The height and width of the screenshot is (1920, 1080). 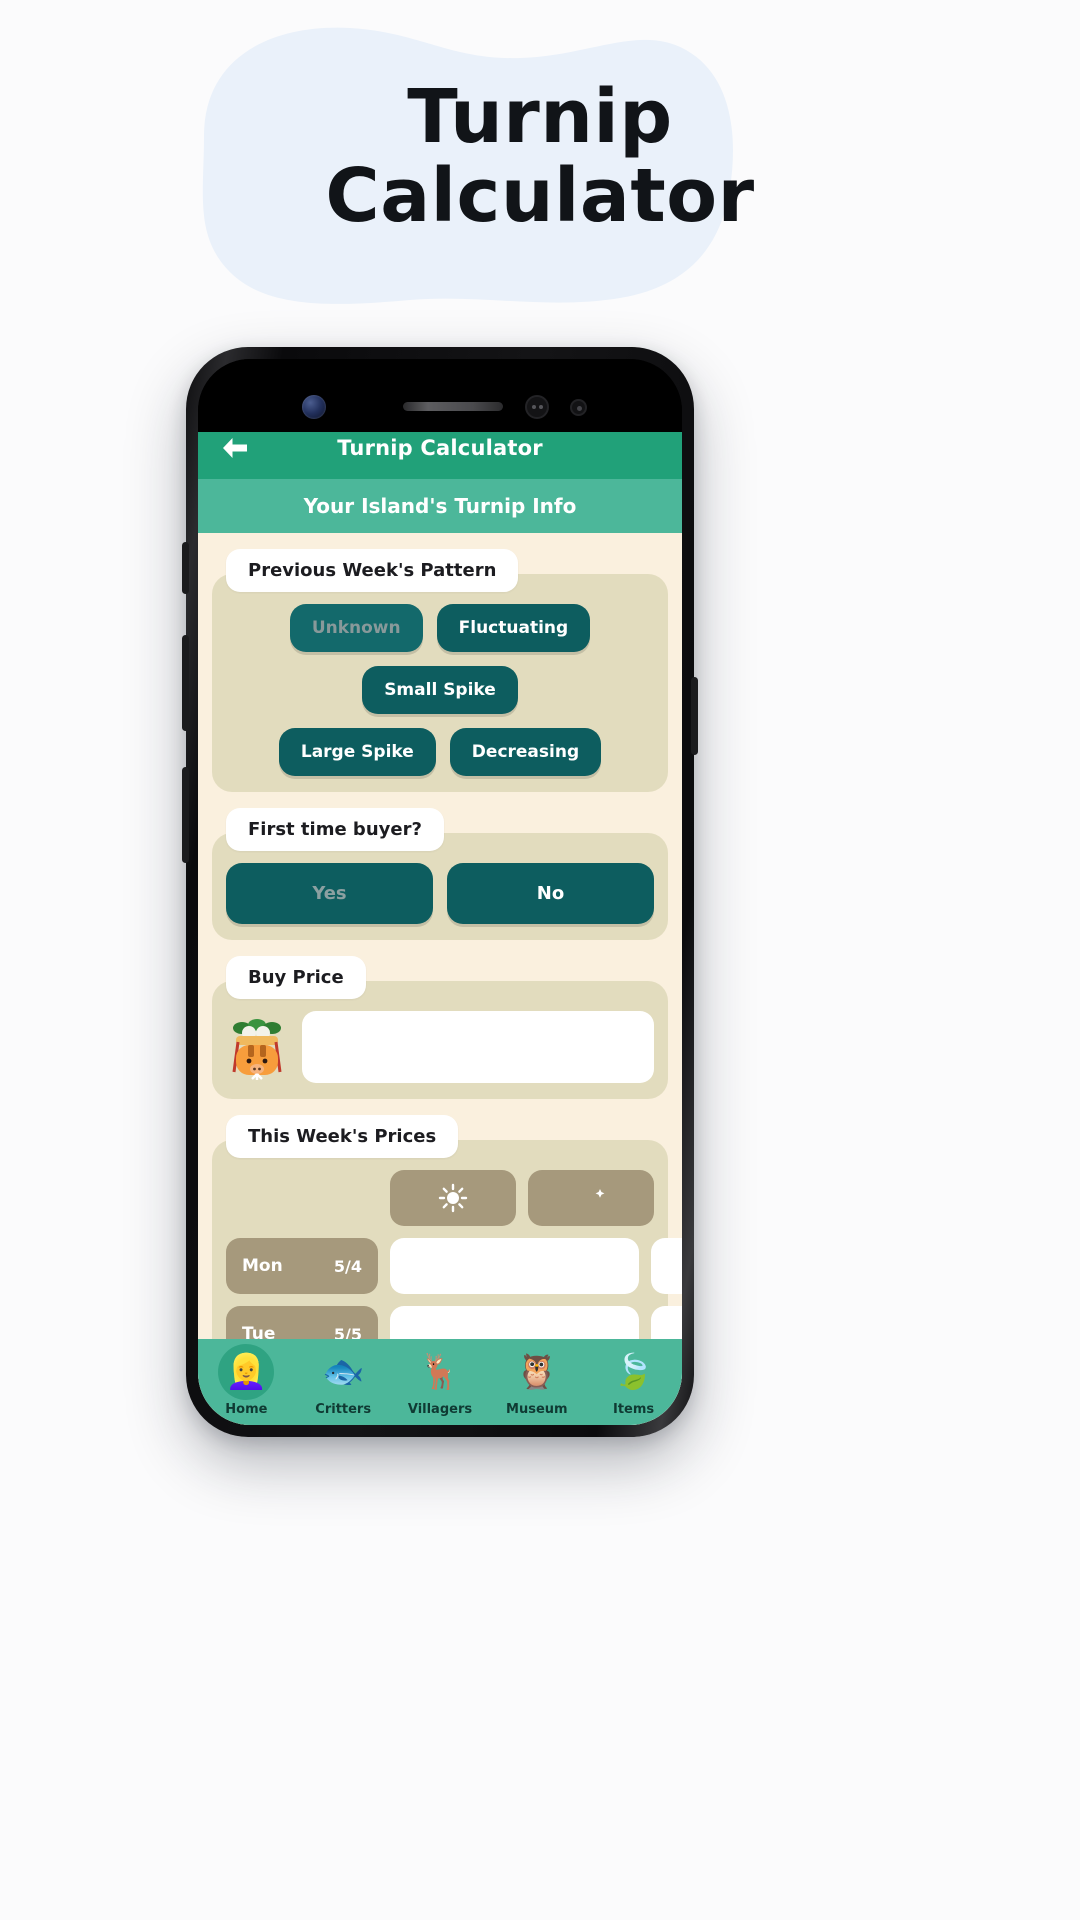 I want to click on deer-icon: 🦌, so click(x=440, y=1372).